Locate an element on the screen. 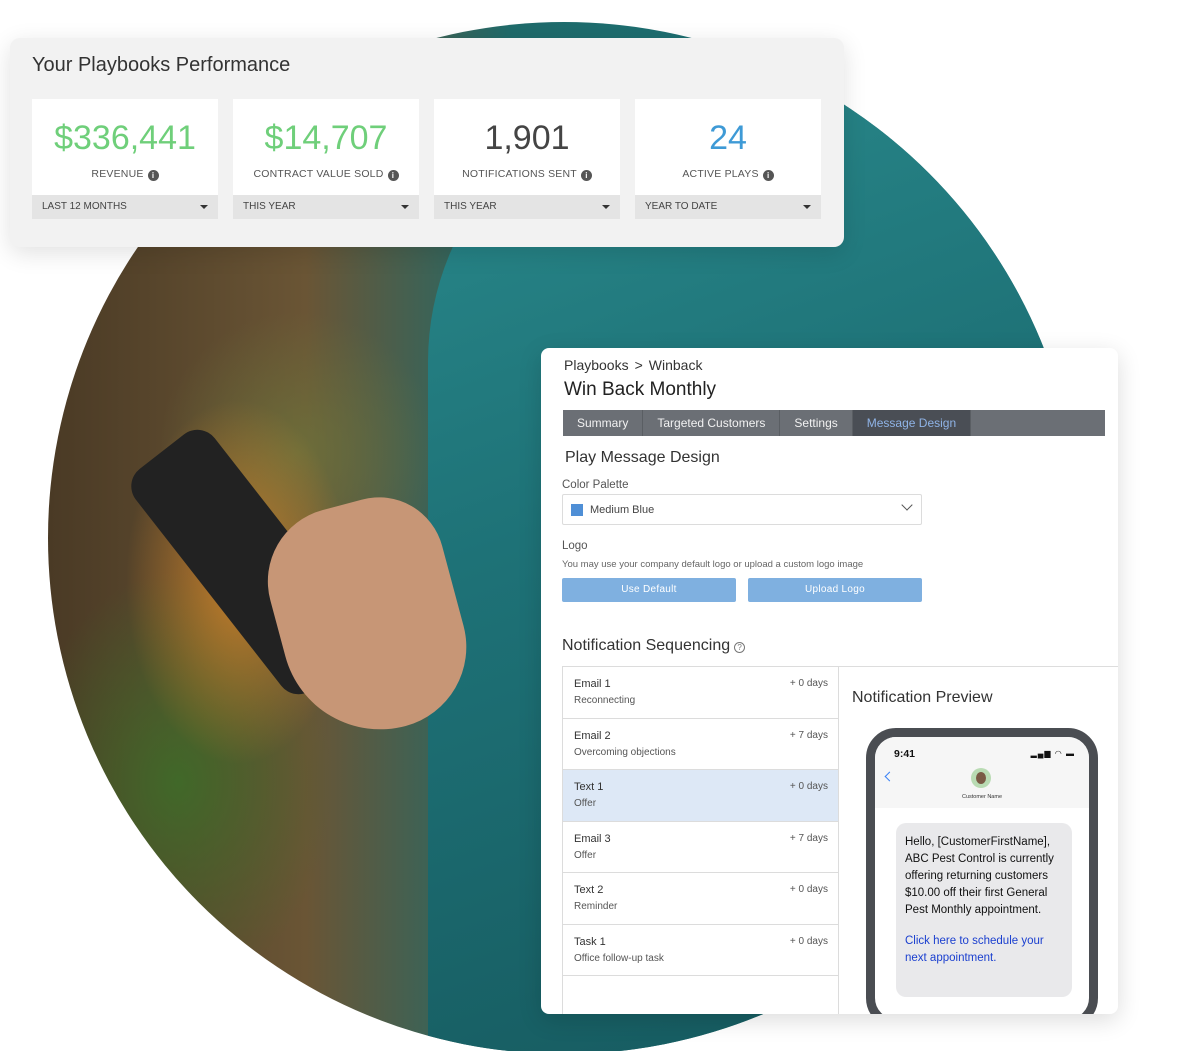 Image resolution: width=1200 pixels, height=1051 pixels. stat-contract-value: $14,707 CONTRACT VALUE SOLD i THIS YEAR is located at coordinates (326, 159).